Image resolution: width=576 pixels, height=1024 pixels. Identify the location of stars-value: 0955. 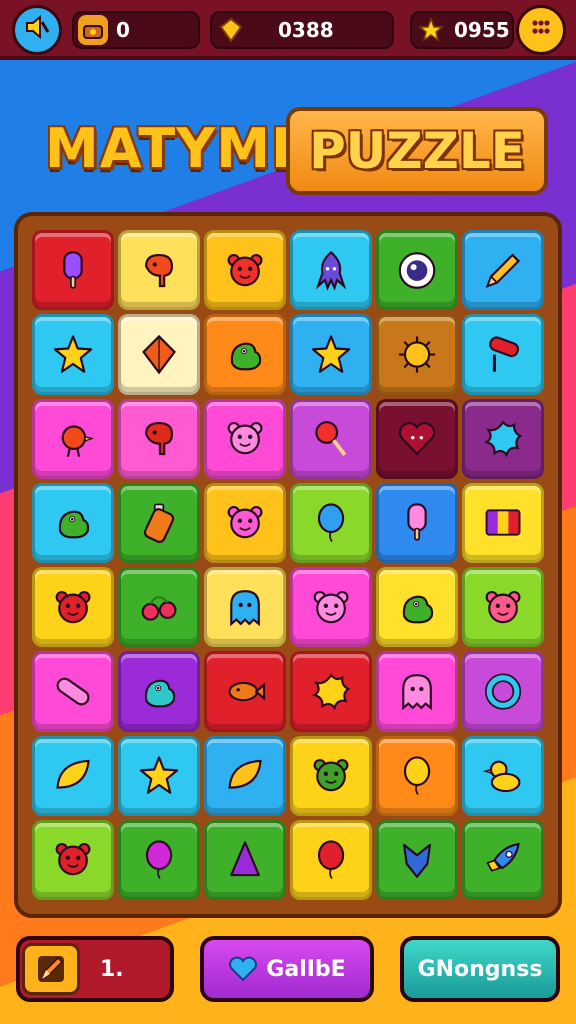
(482, 30).